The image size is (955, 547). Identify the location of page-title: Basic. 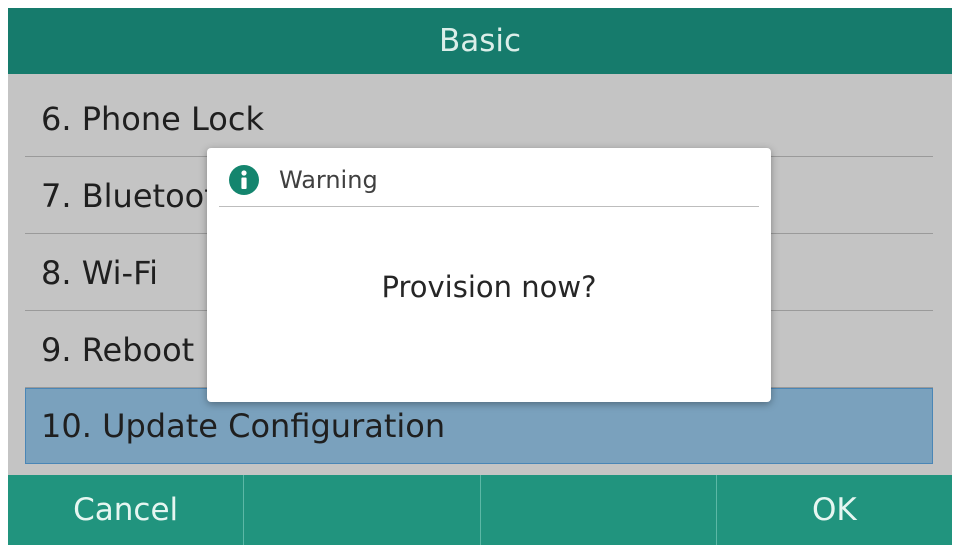
(480, 41).